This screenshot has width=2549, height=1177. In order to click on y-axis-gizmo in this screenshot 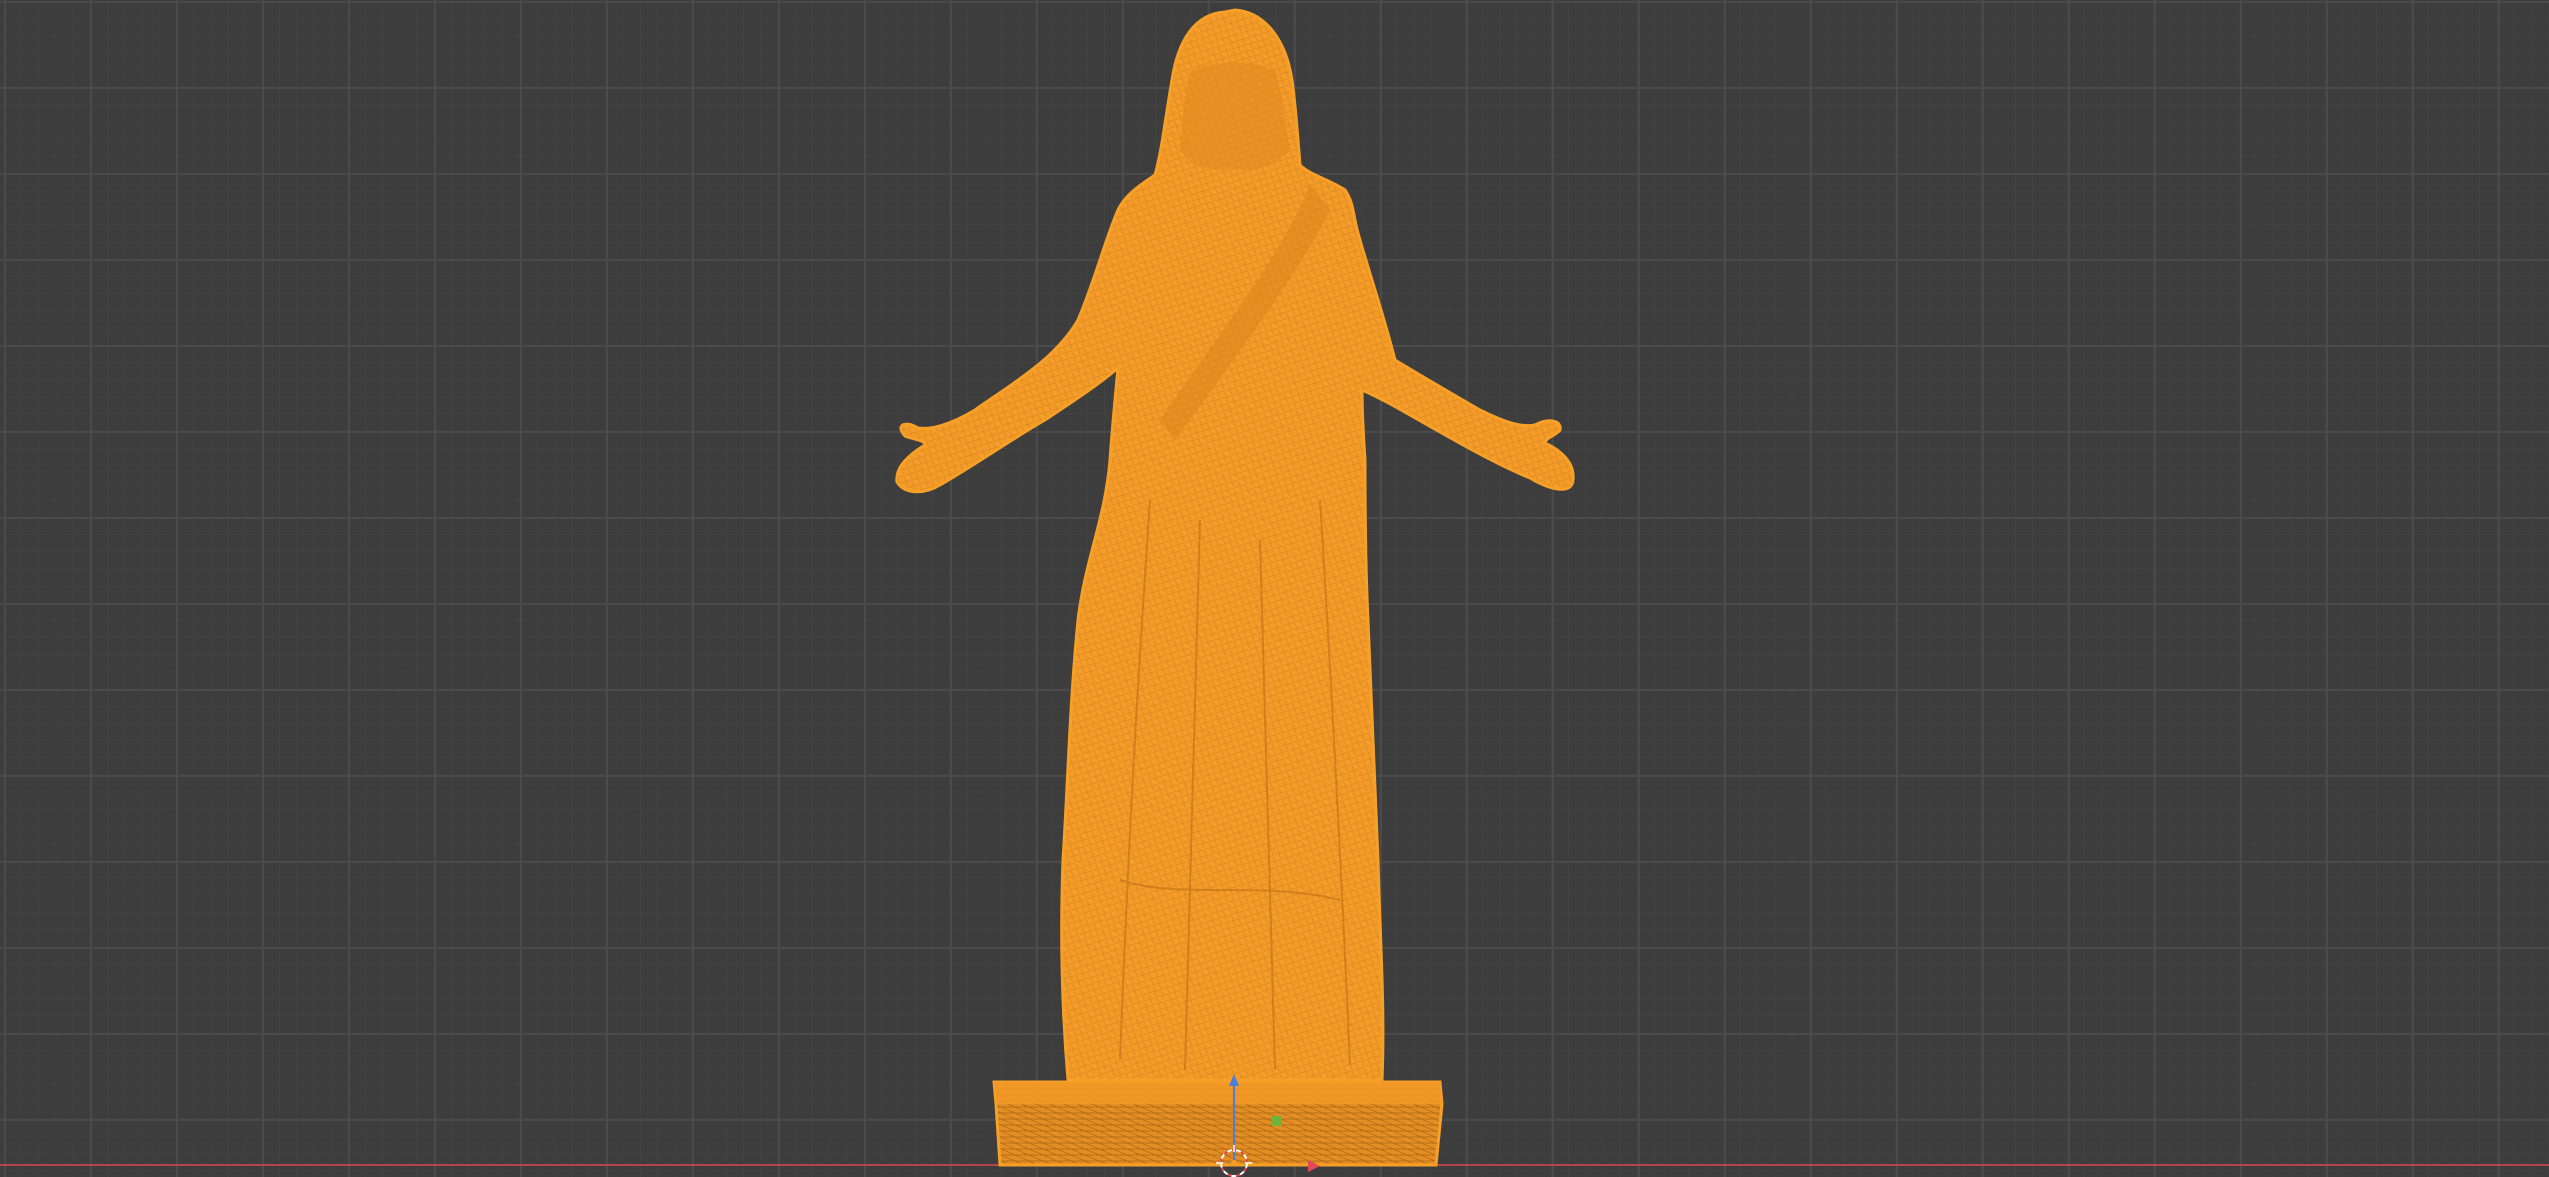, I will do `click(1277, 1121)`.